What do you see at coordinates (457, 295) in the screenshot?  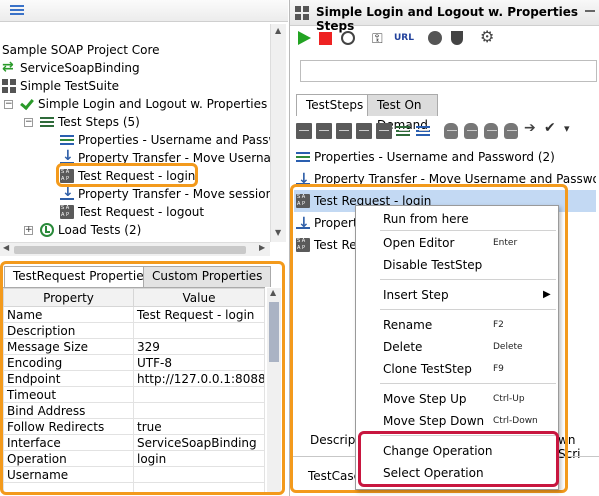 I see `menu-item-insert-step: Insert Step ▶` at bounding box center [457, 295].